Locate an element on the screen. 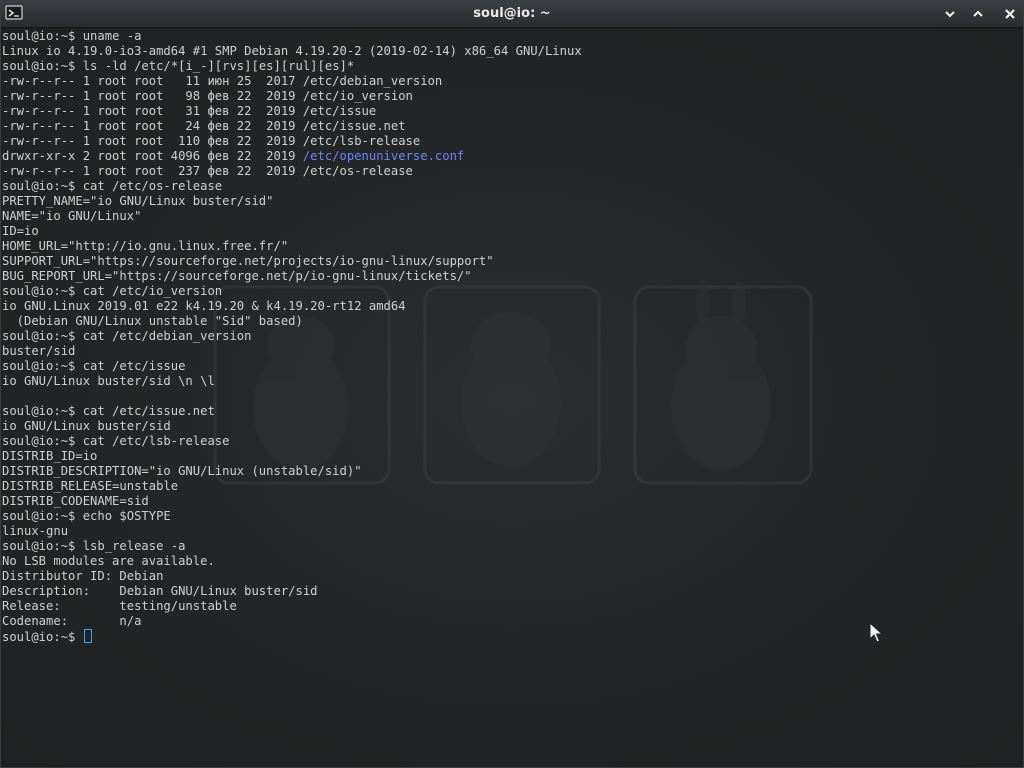 The height and width of the screenshot is (768, 1024). command-text: cat /etc/issue.net is located at coordinates (148, 411).